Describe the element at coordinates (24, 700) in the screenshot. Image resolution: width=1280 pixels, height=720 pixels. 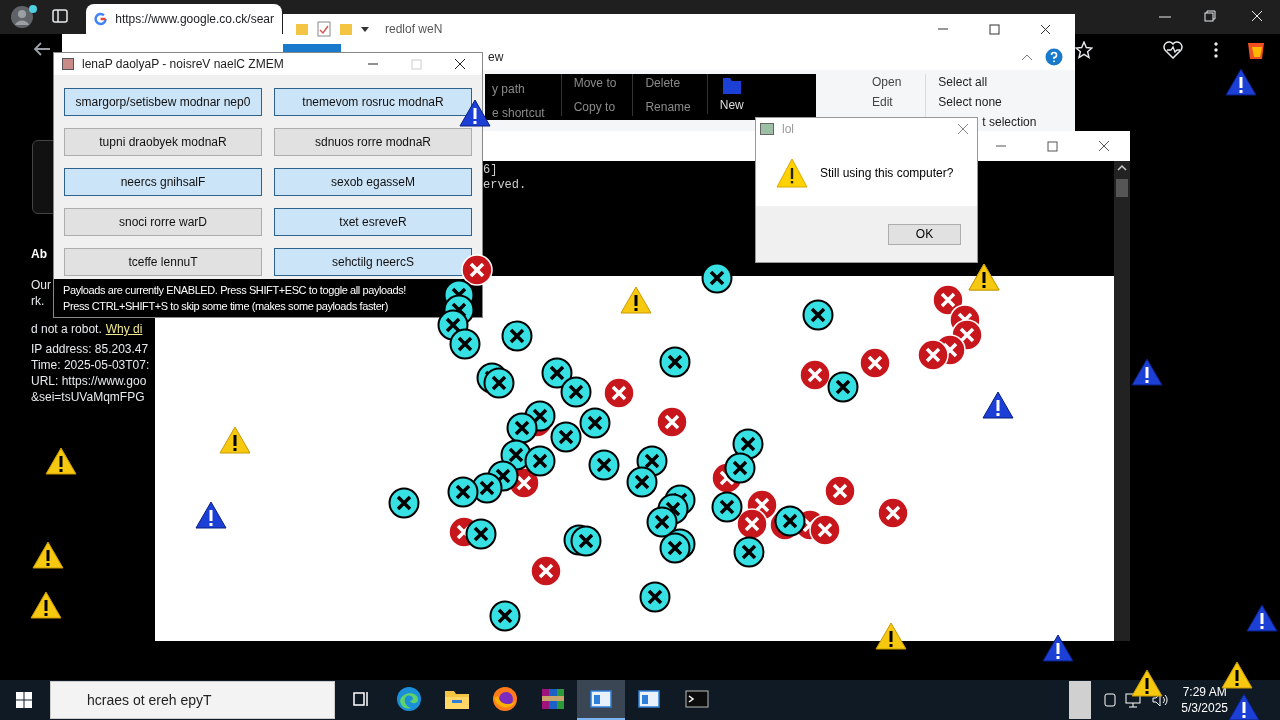
I see `windows-logo-icon` at that location.